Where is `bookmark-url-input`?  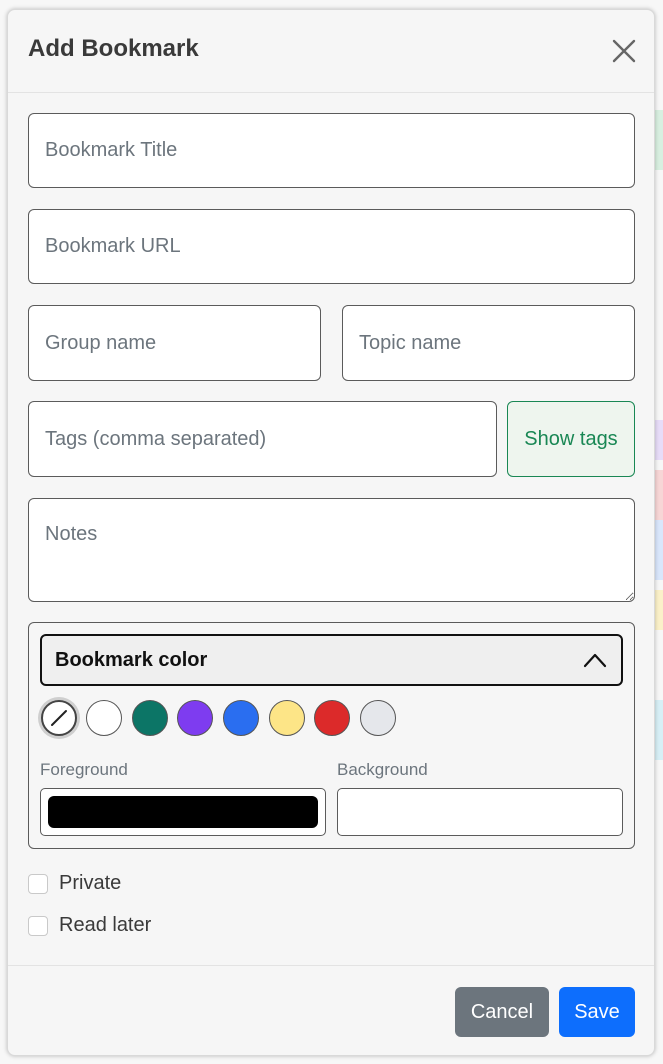 bookmark-url-input is located at coordinates (331, 246).